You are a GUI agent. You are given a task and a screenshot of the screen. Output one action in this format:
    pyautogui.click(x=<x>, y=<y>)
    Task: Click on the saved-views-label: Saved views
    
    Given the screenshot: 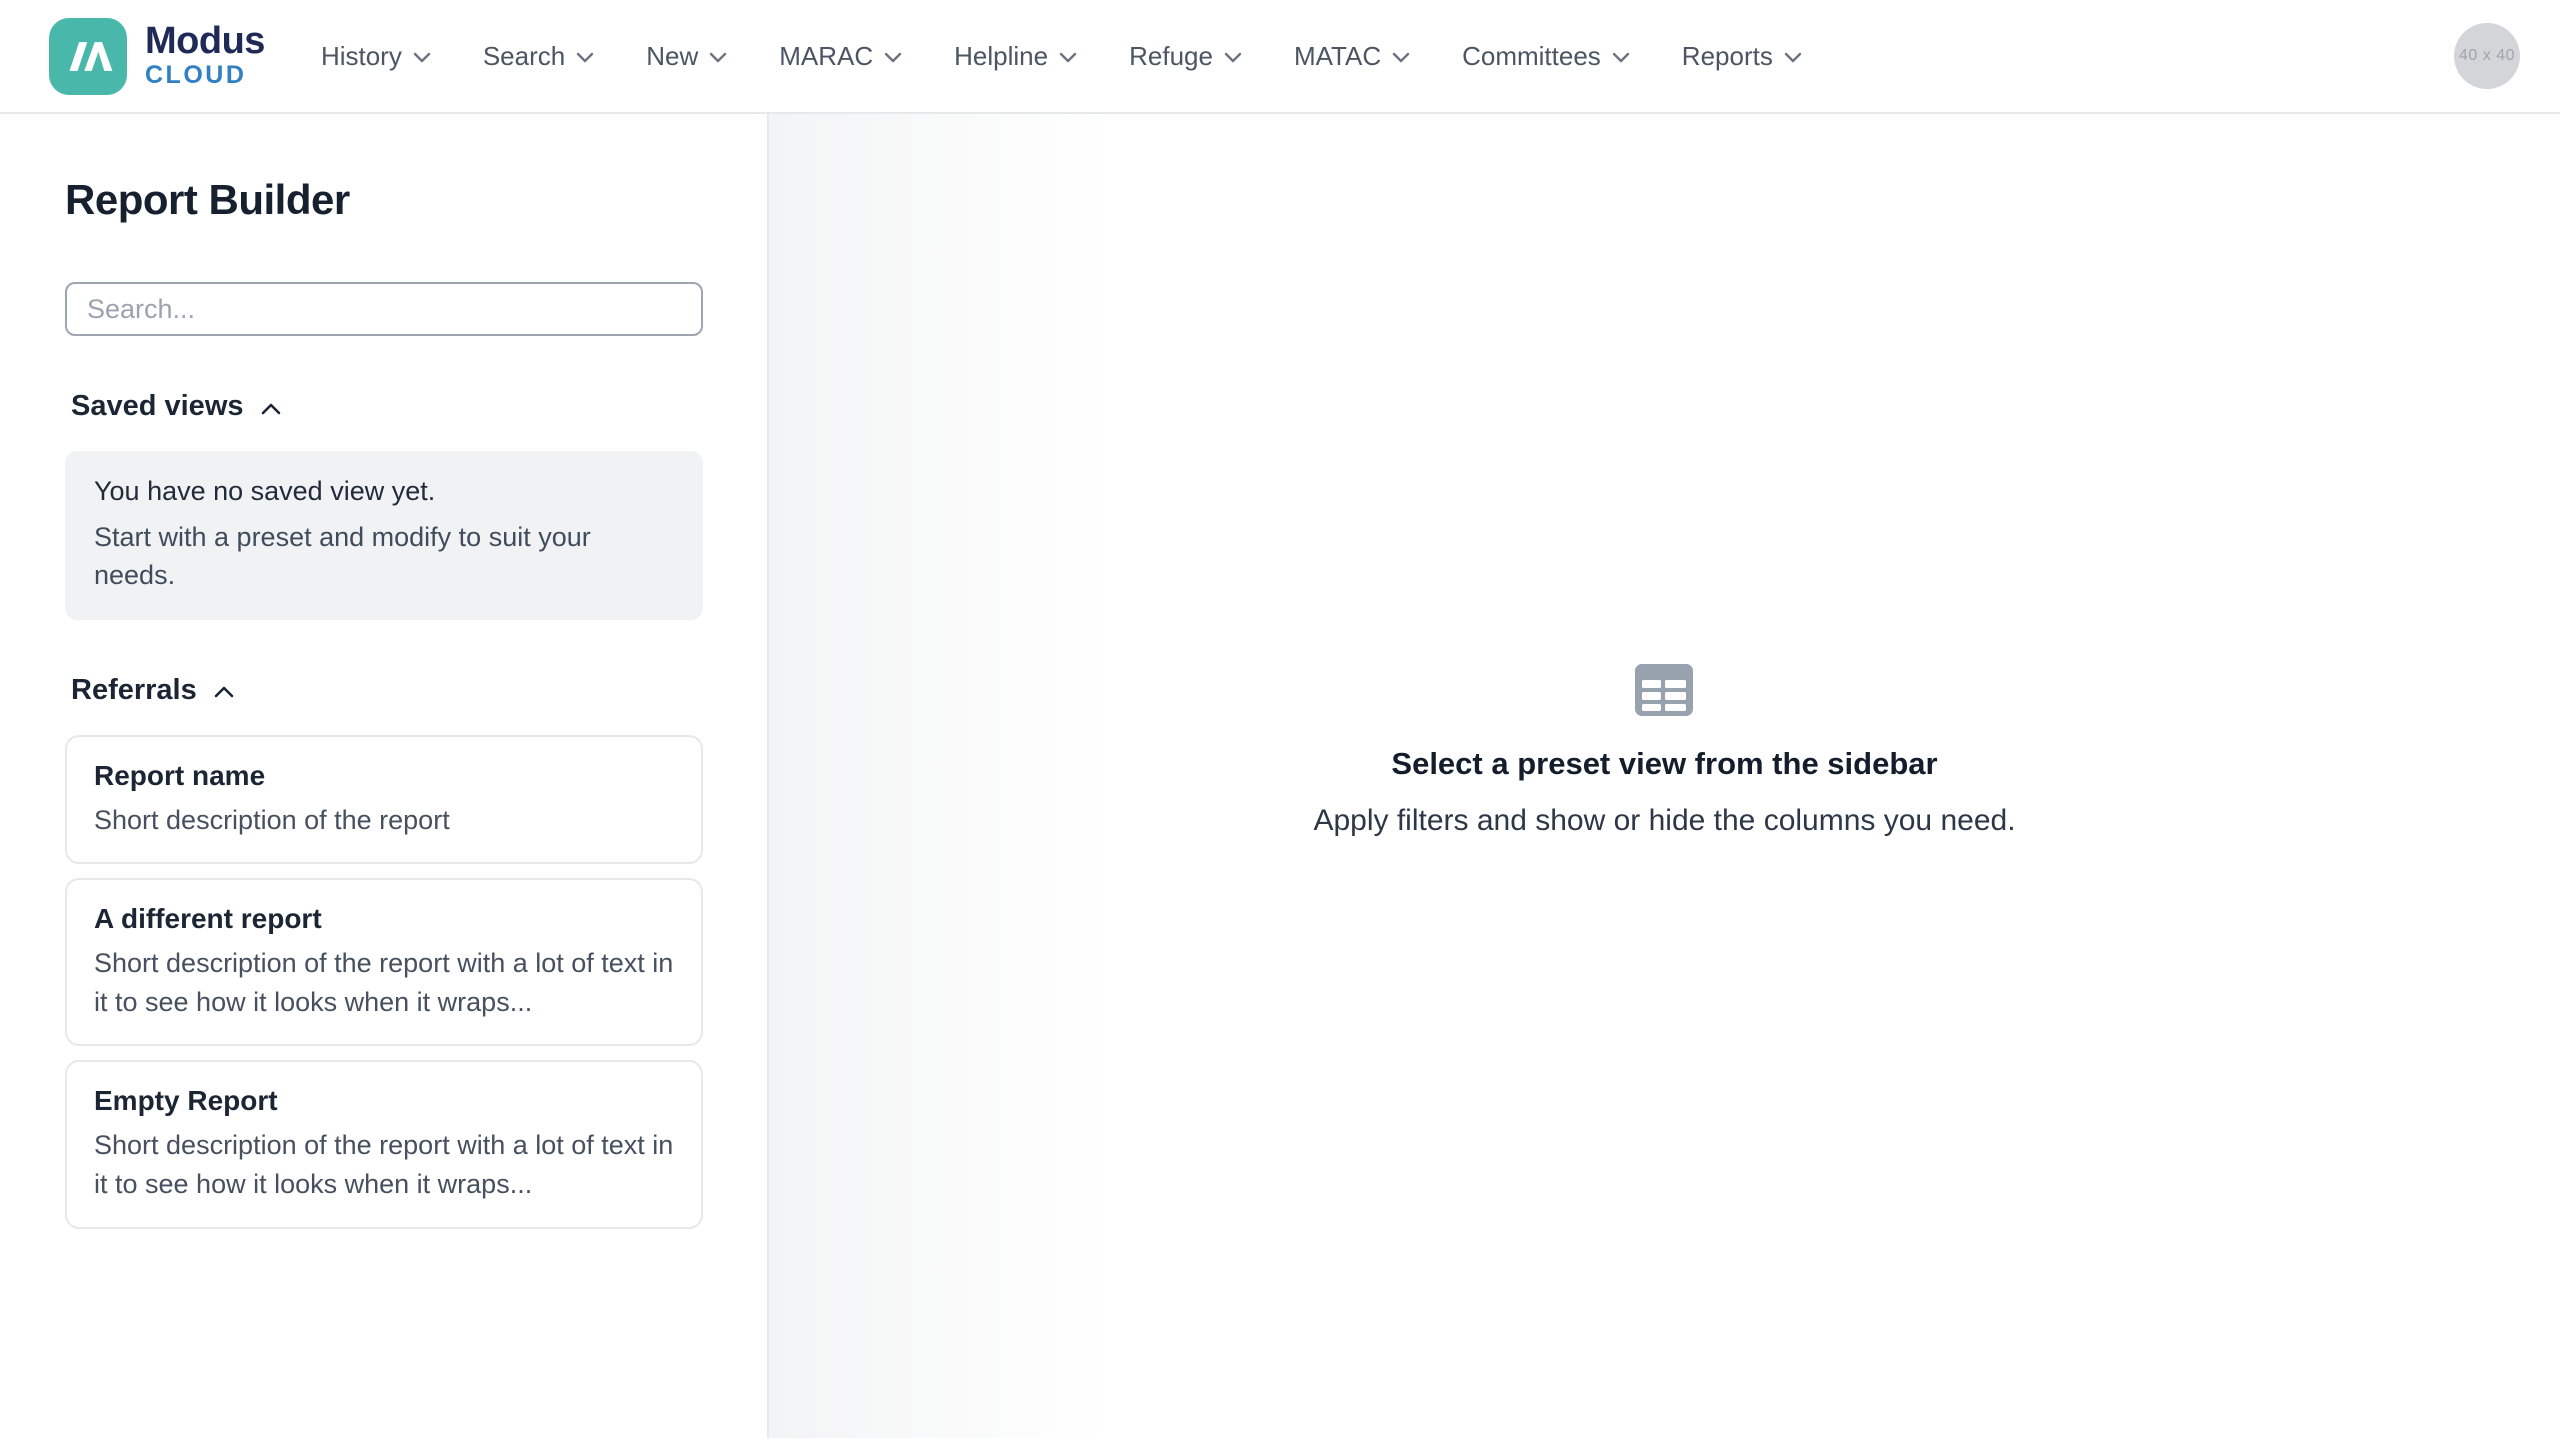 What is the action you would take?
    pyautogui.click(x=157, y=406)
    